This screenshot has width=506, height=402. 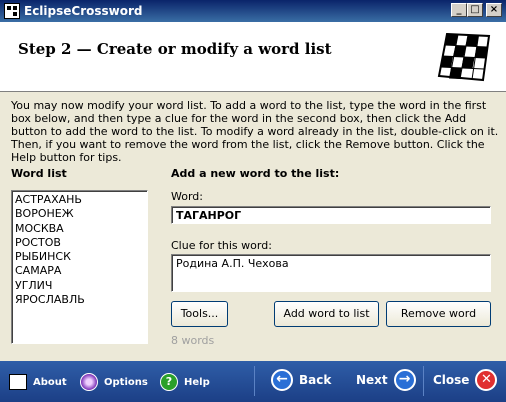 I want to click on close-label: Close, so click(x=451, y=380).